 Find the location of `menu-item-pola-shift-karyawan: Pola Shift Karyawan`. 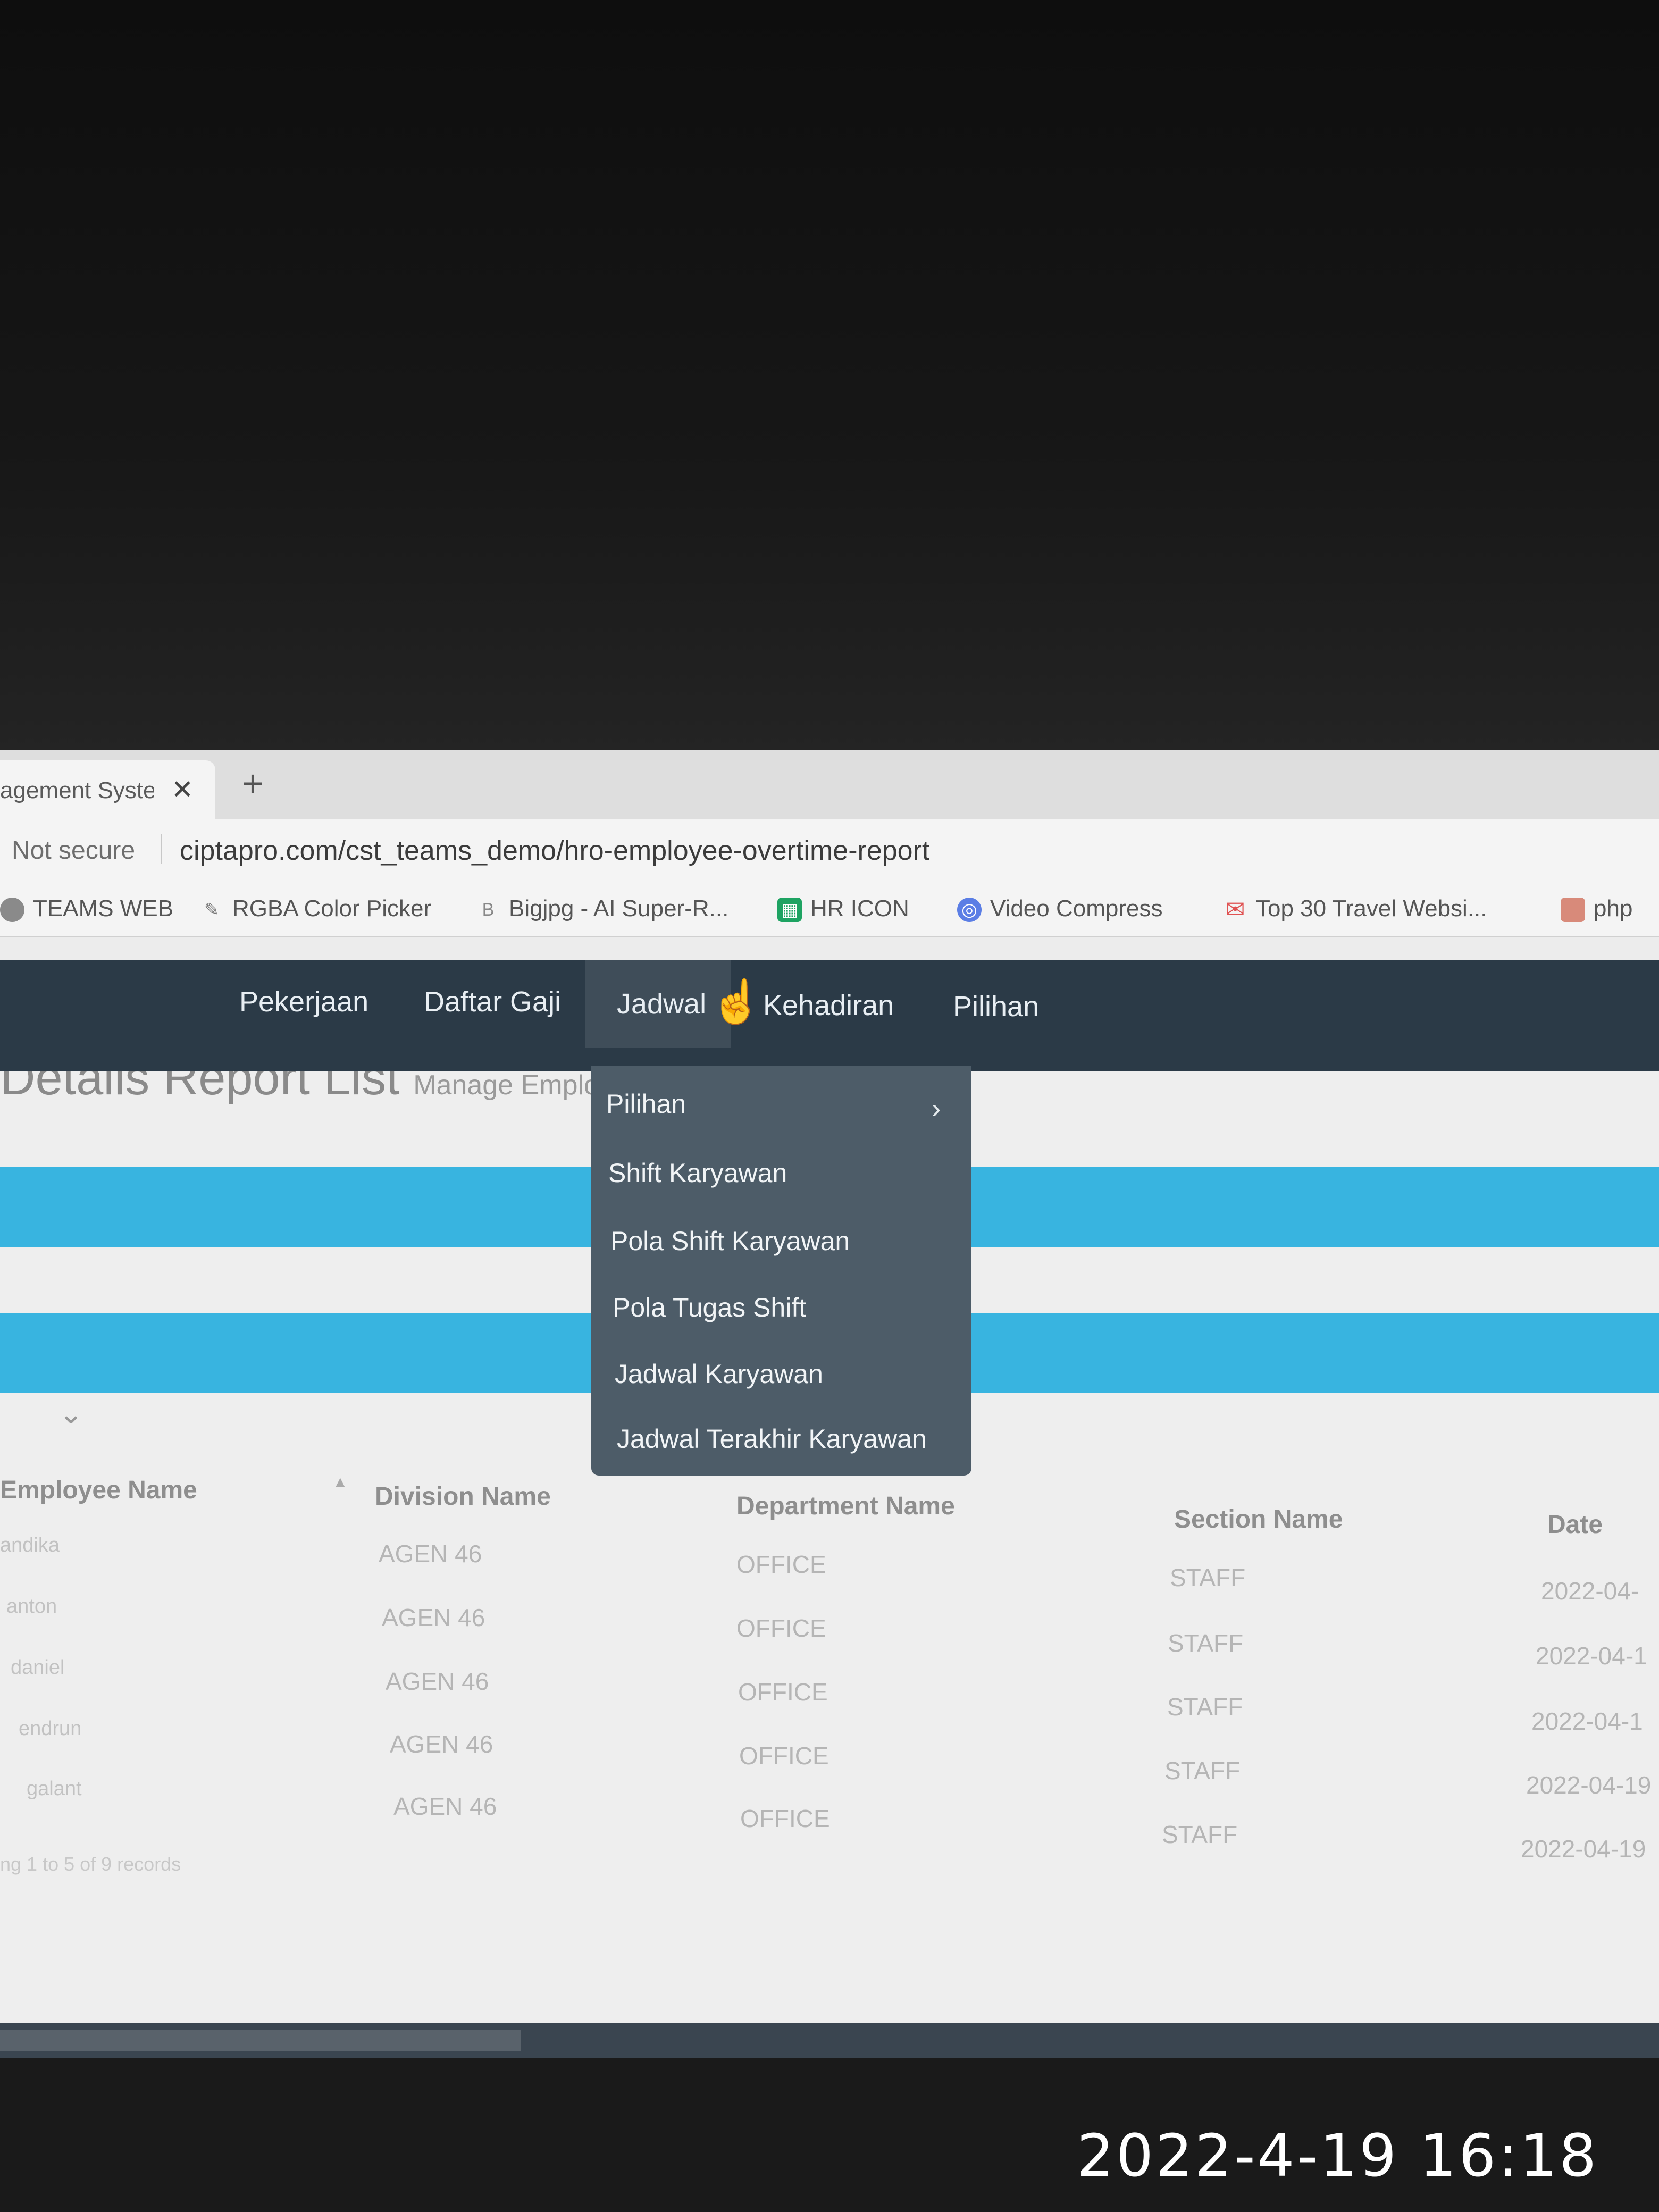

menu-item-pola-shift-karyawan: Pola Shift Karyawan is located at coordinates (730, 1241).